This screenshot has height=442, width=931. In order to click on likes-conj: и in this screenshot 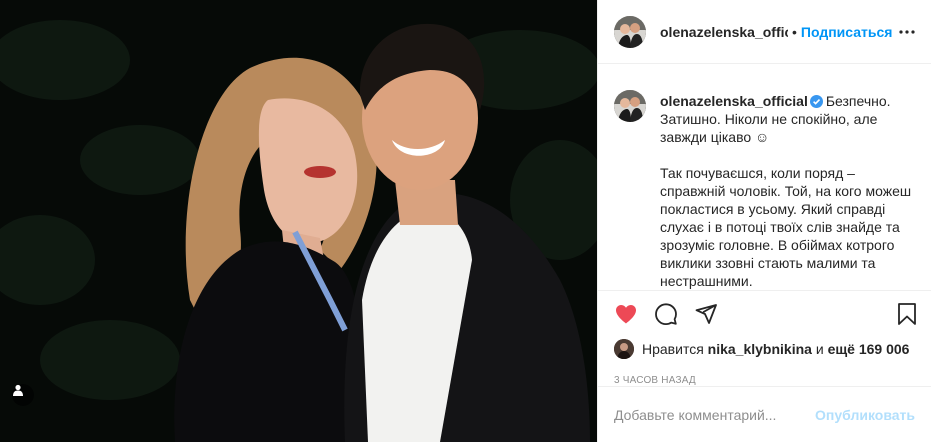, I will do `click(819, 349)`.